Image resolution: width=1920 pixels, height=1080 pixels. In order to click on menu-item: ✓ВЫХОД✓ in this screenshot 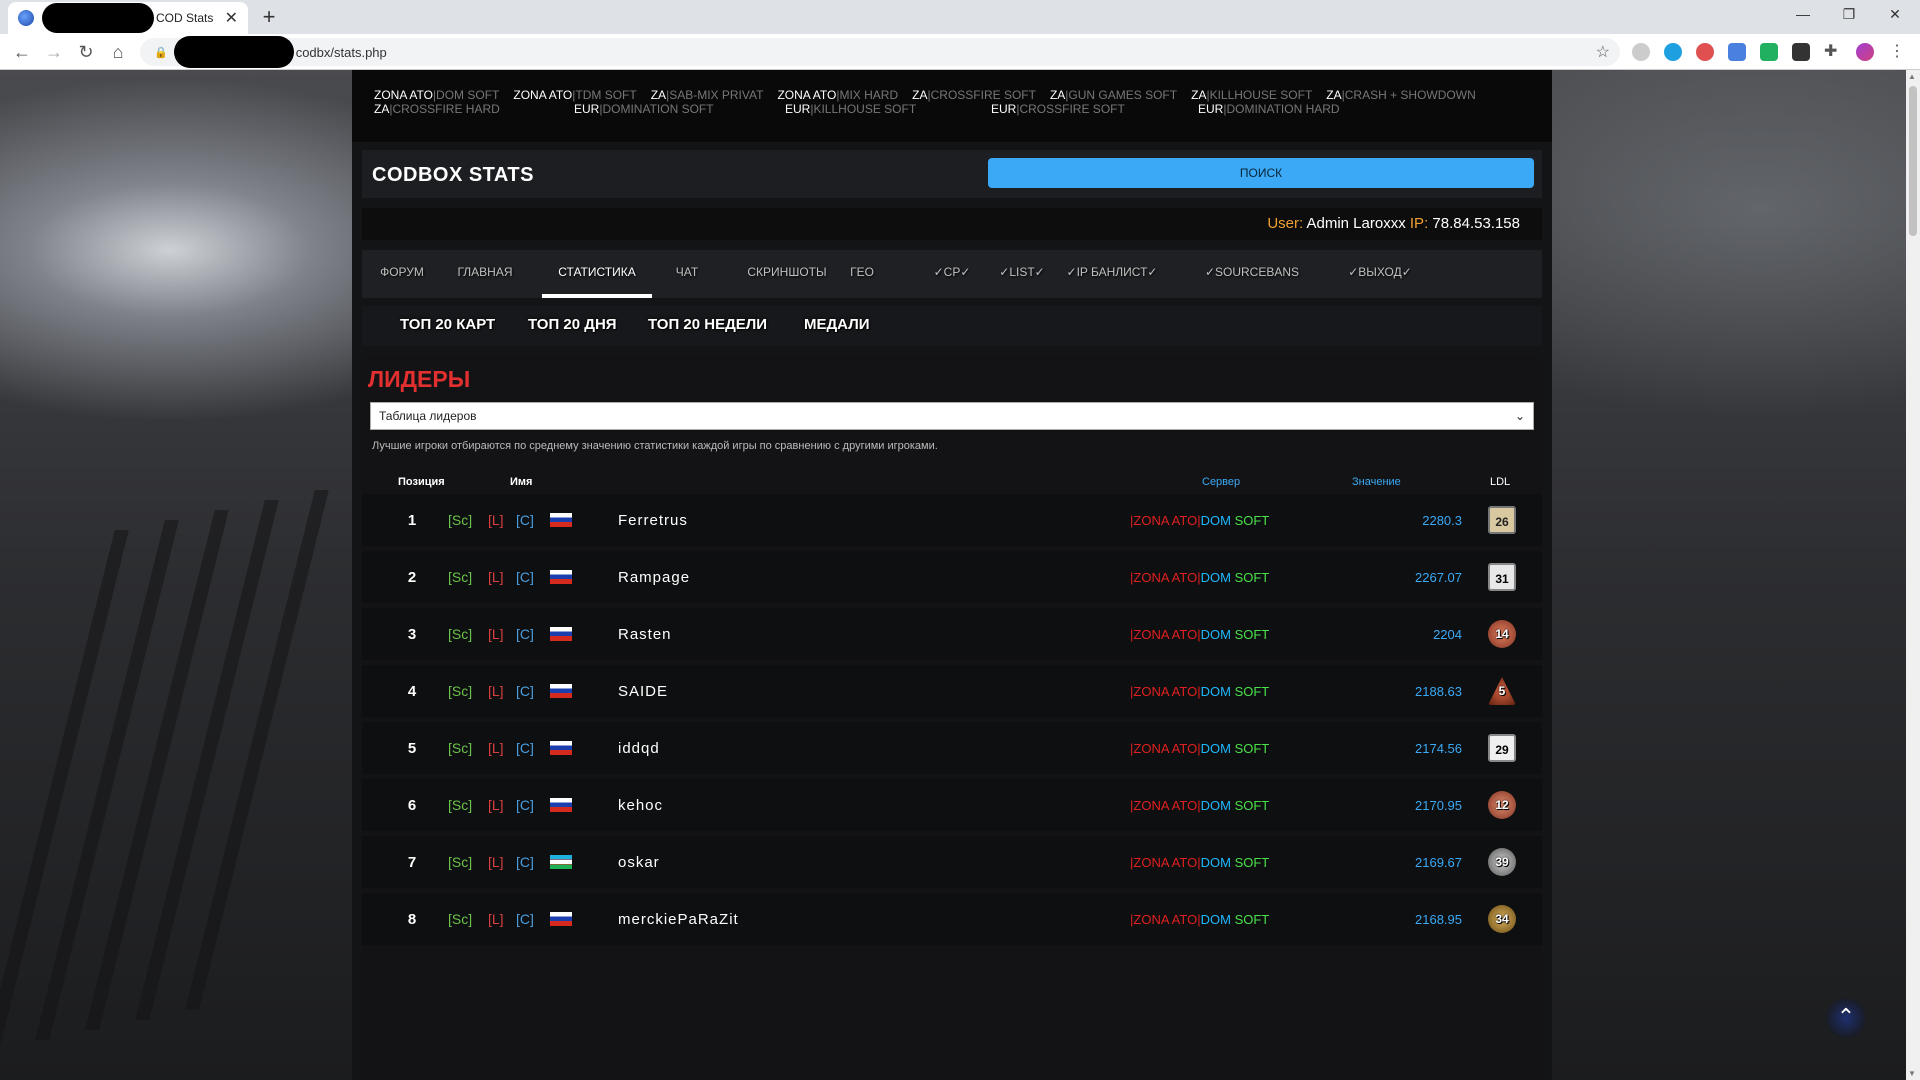, I will do `click(1380, 274)`.